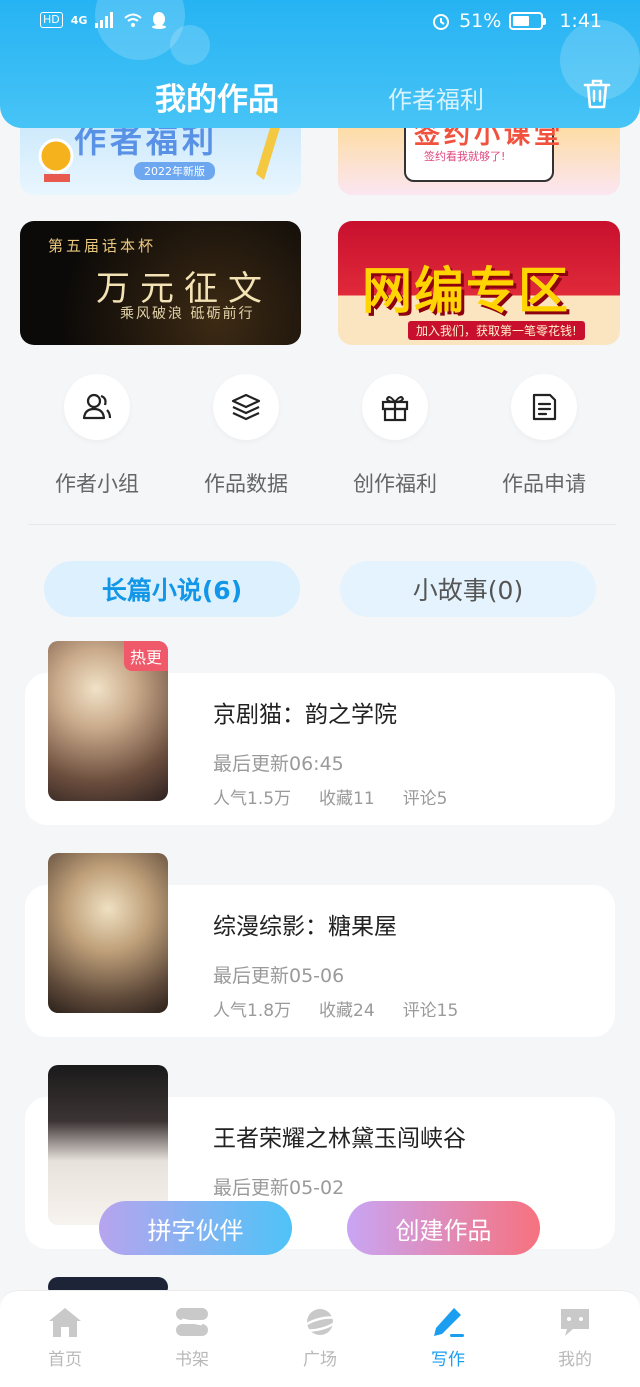 Image resolution: width=640 pixels, height=1387 pixels. What do you see at coordinates (217, 96) in the screenshot?
I see `tab-my-works: 我的作品` at bounding box center [217, 96].